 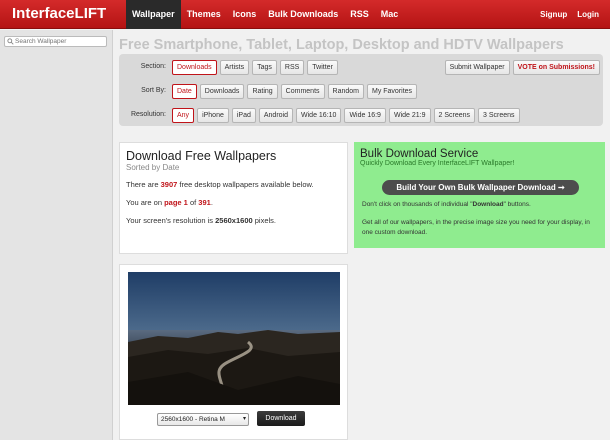 I want to click on screen-resolution: 2560x1600, so click(x=234, y=220).